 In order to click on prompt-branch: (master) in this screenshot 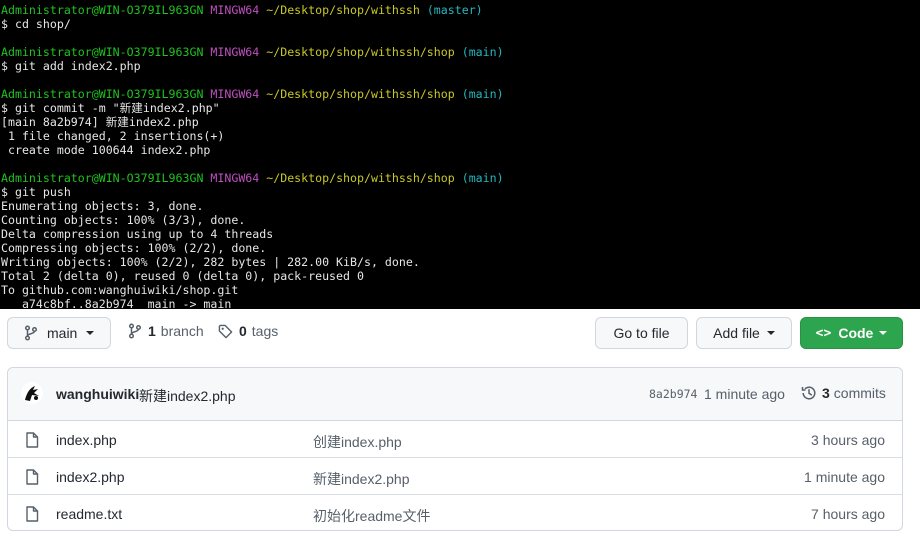, I will do `click(454, 10)`.